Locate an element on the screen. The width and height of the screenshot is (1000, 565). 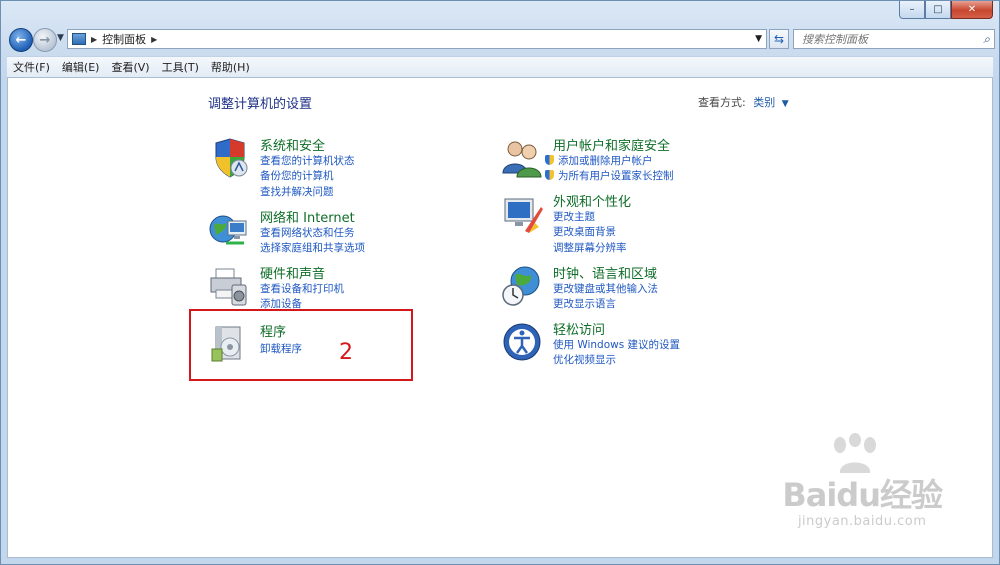
category-clock-language-region: 时钟、语言和区域 更改键盘或其他输入法 更改显示语言 is located at coordinates (621, 288).